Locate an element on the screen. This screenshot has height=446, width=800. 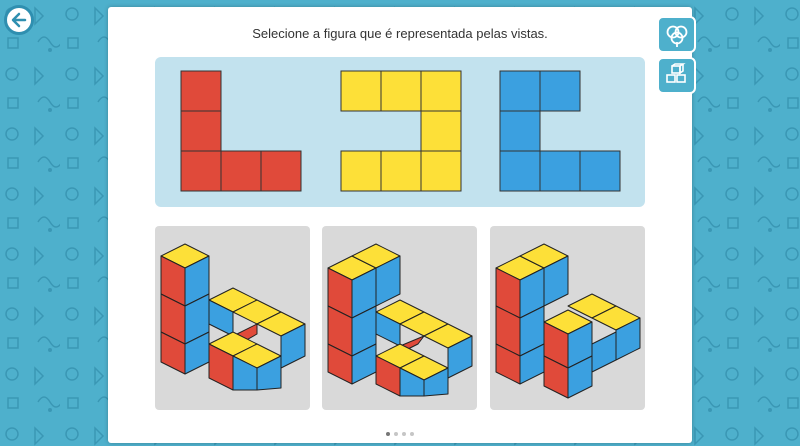
blue-view is located at coordinates (560, 131).